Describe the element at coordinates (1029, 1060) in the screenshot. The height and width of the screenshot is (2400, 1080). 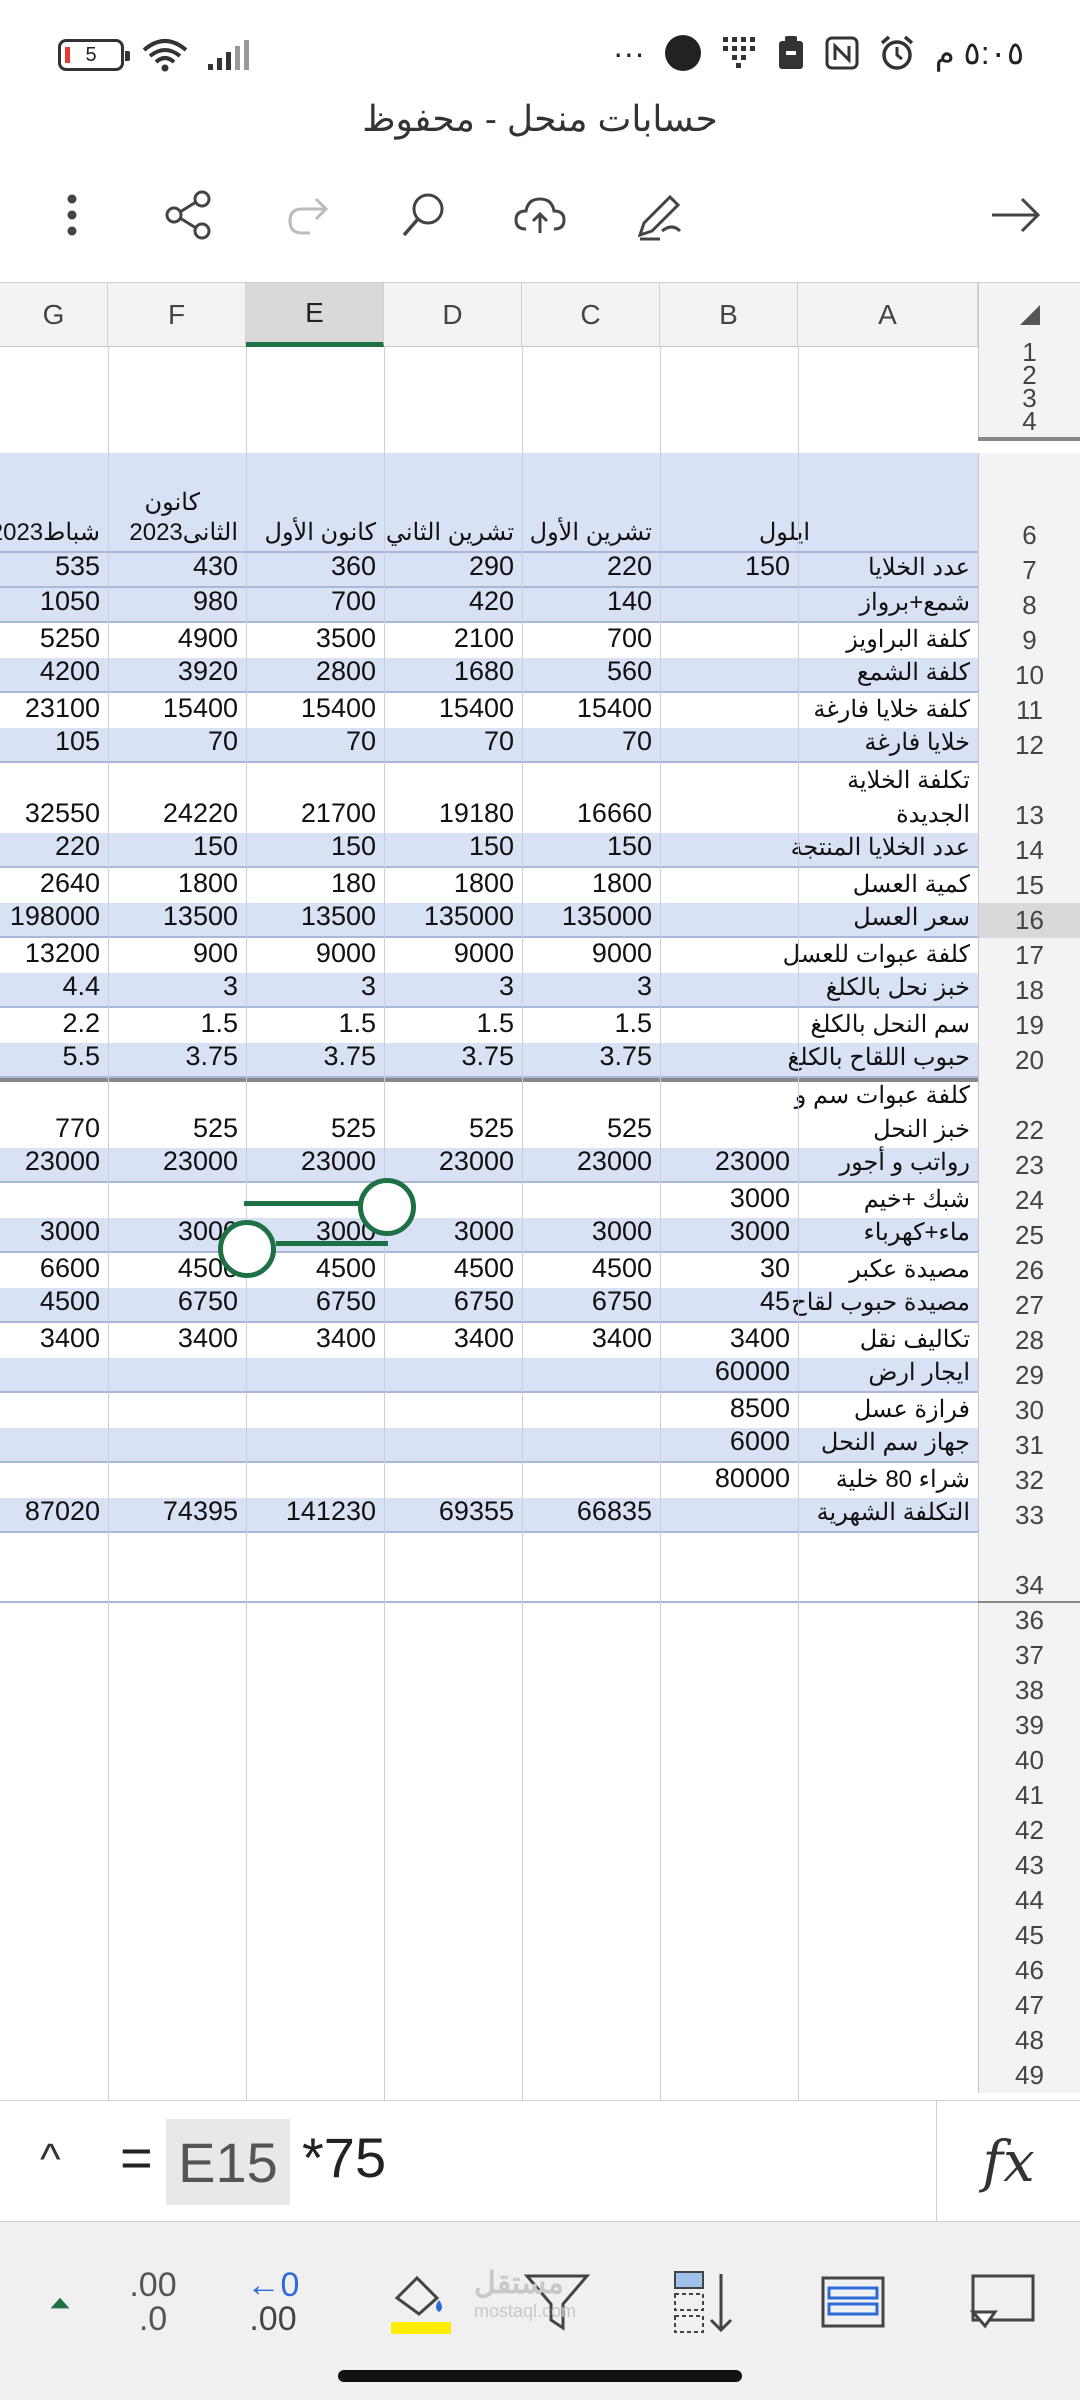
I see `row-header: 20` at that location.